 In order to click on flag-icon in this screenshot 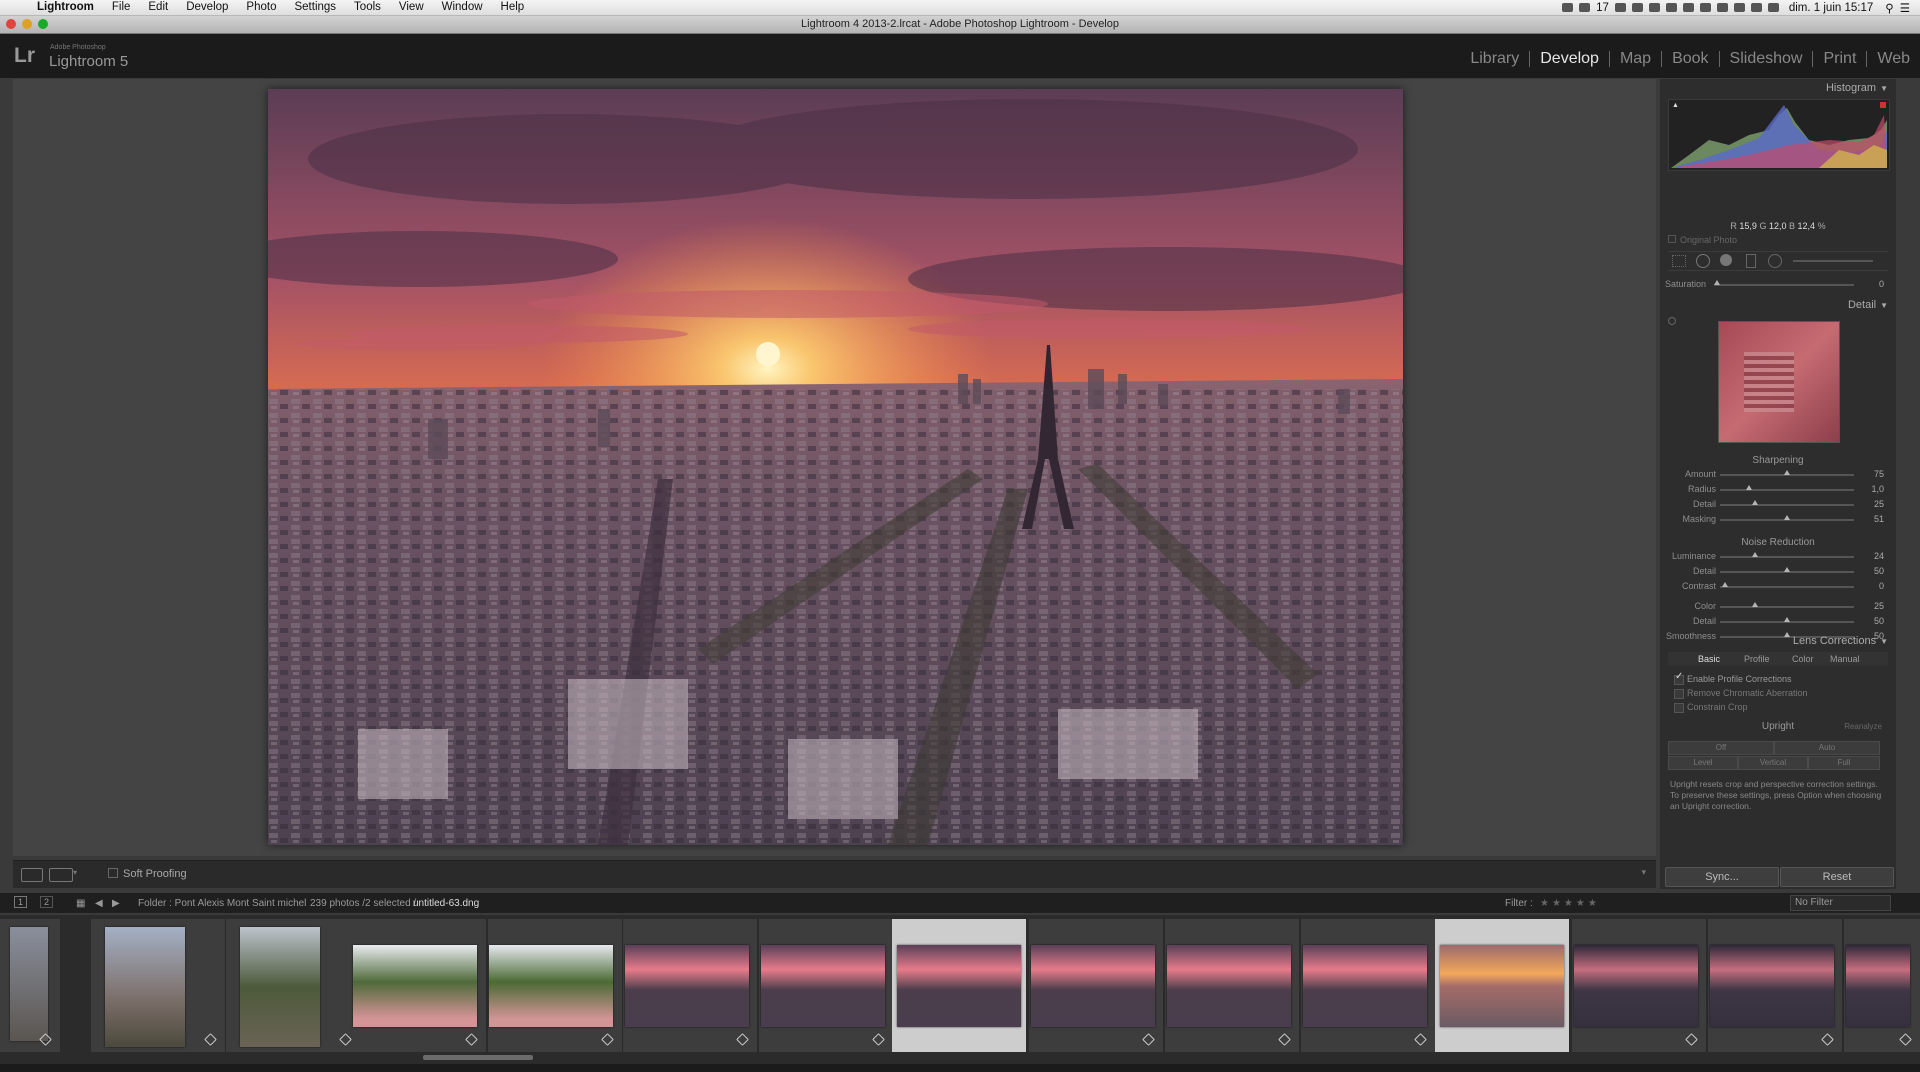, I will do `click(1773, 7)`.